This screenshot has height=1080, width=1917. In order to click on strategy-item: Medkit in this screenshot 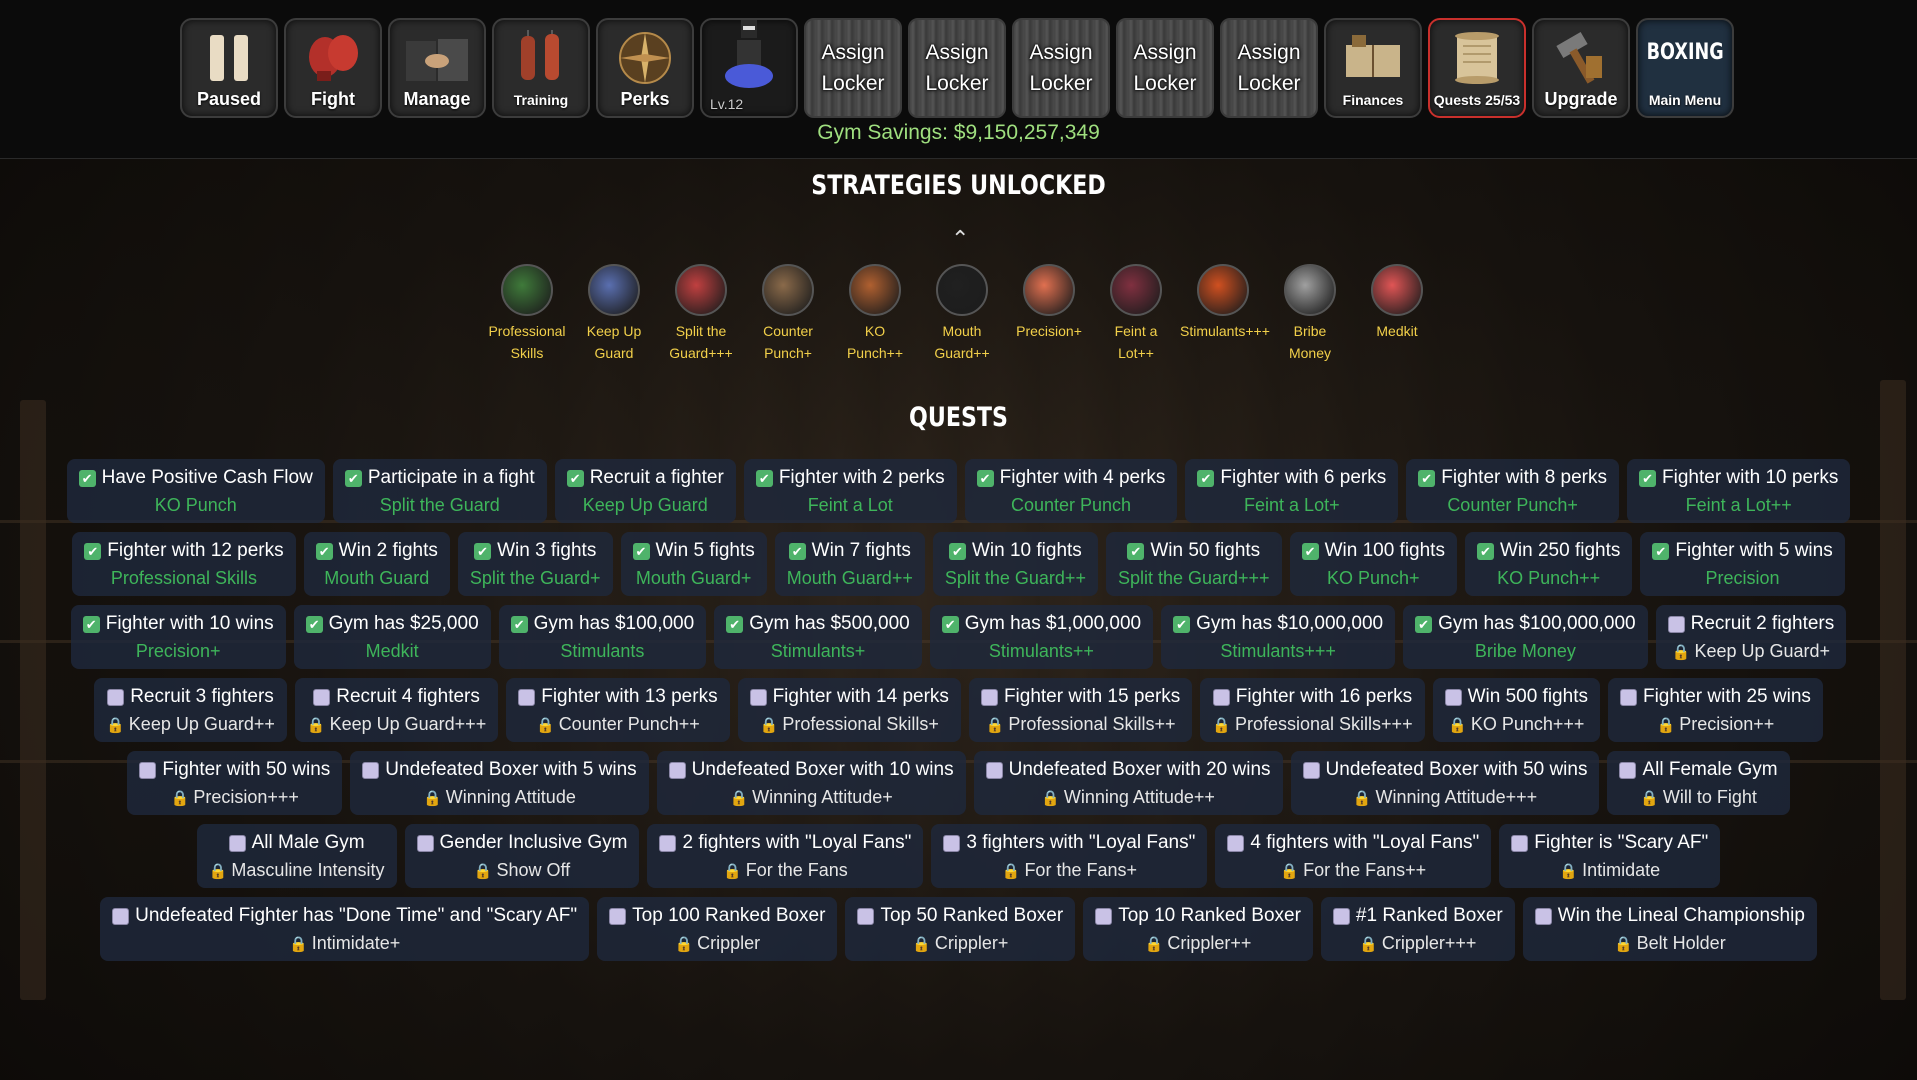, I will do `click(1397, 303)`.